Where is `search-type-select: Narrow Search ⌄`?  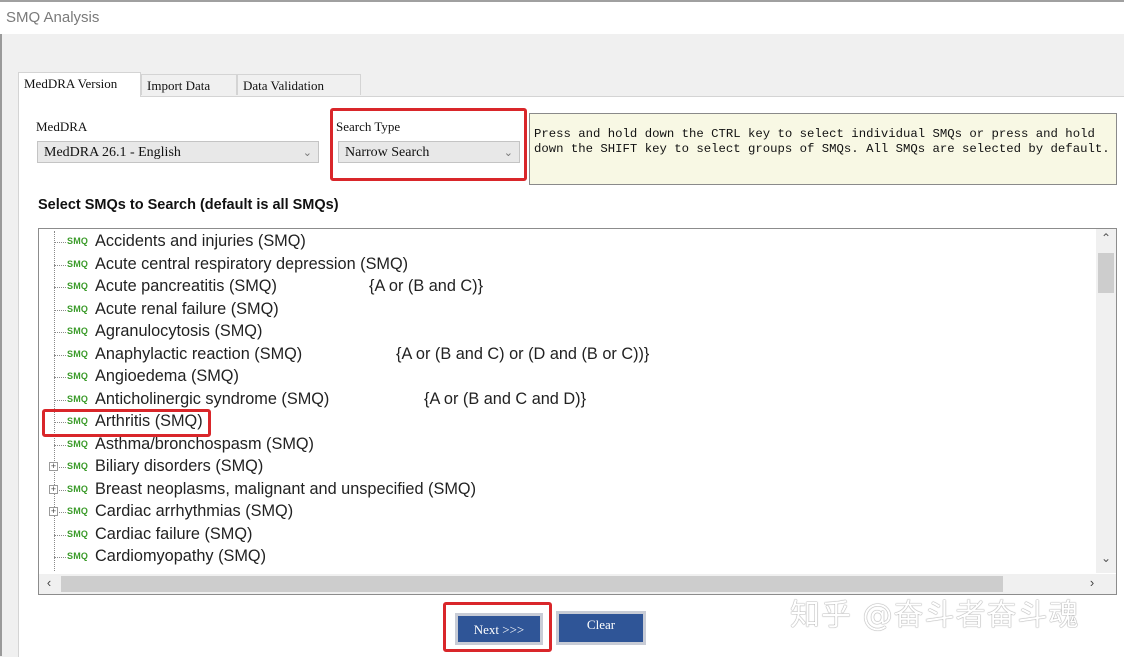
search-type-select: Narrow Search ⌄ is located at coordinates (429, 152).